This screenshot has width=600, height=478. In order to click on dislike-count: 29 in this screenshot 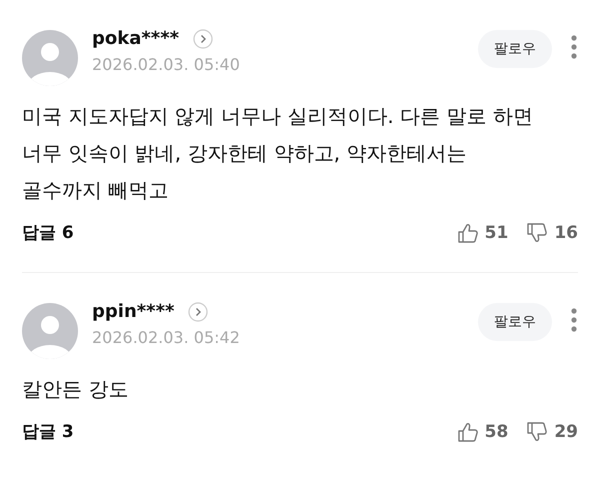, I will do `click(566, 432)`.